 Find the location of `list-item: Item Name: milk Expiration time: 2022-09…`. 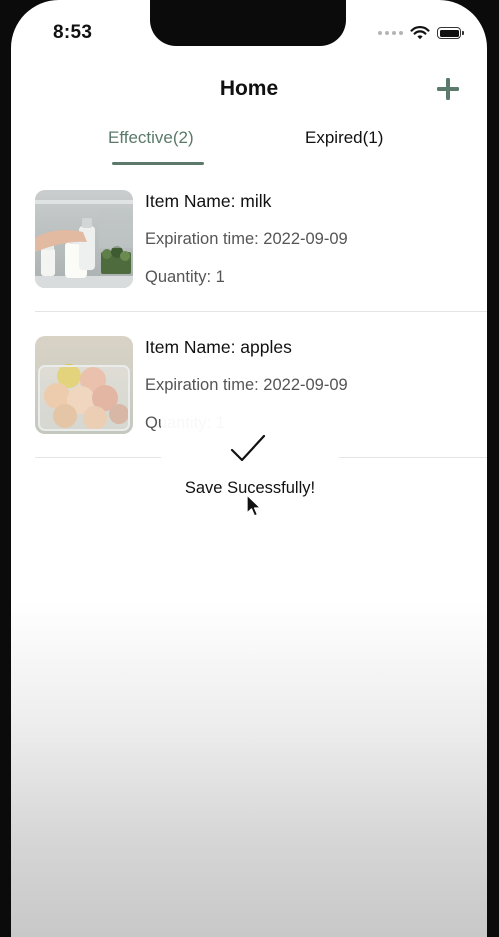

list-item: Item Name: milk Expiration time: 2022-09… is located at coordinates (261, 263).